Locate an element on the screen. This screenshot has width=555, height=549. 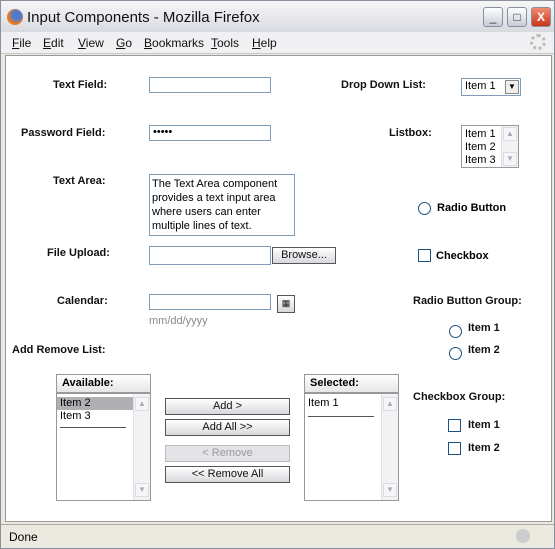
radio-button is located at coordinates (424, 208).